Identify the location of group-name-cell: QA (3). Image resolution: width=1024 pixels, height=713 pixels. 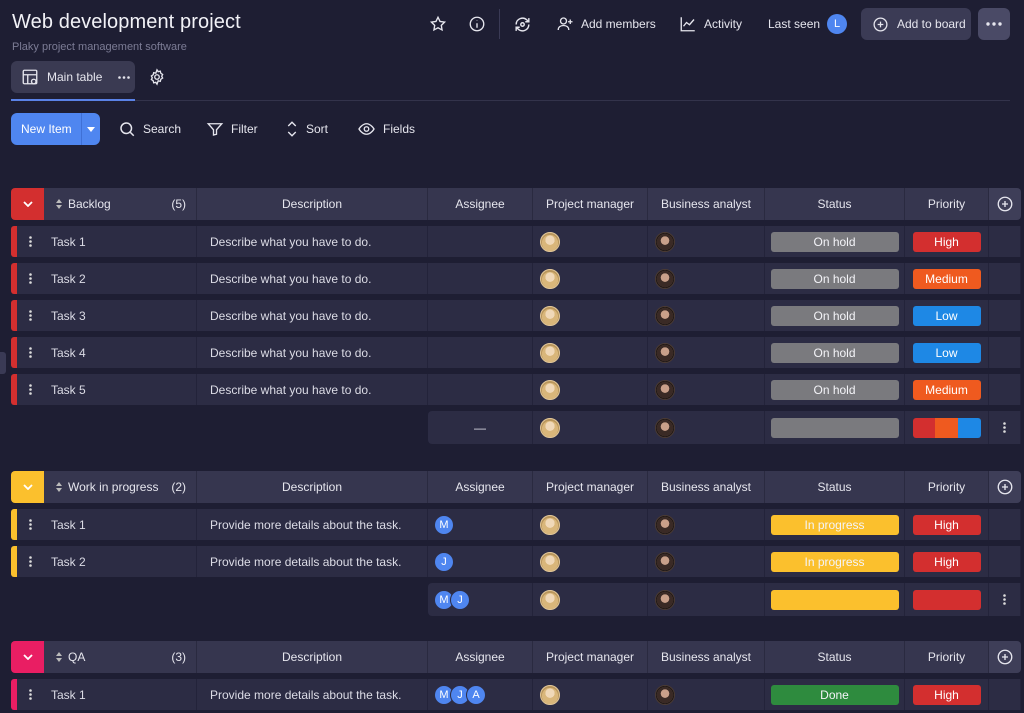
(120, 657).